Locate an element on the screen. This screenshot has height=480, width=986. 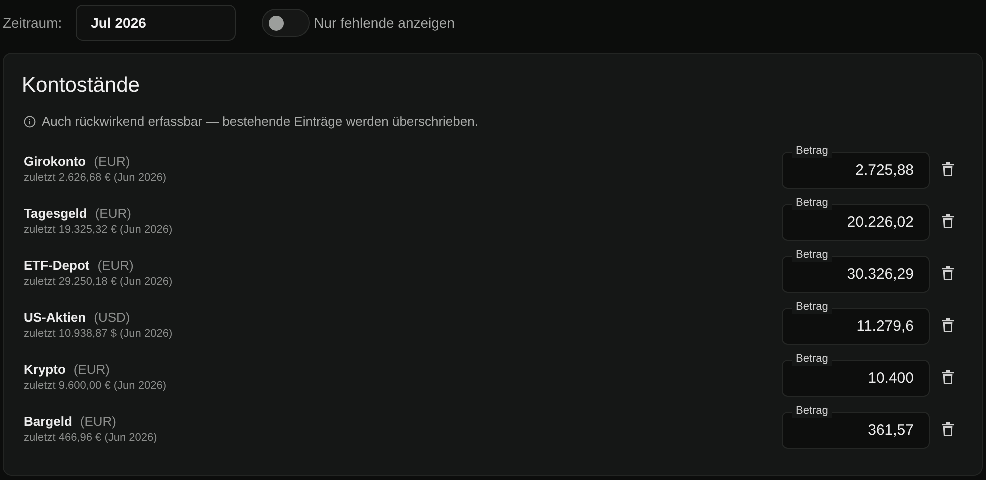
account-currency: (USD) is located at coordinates (112, 317).